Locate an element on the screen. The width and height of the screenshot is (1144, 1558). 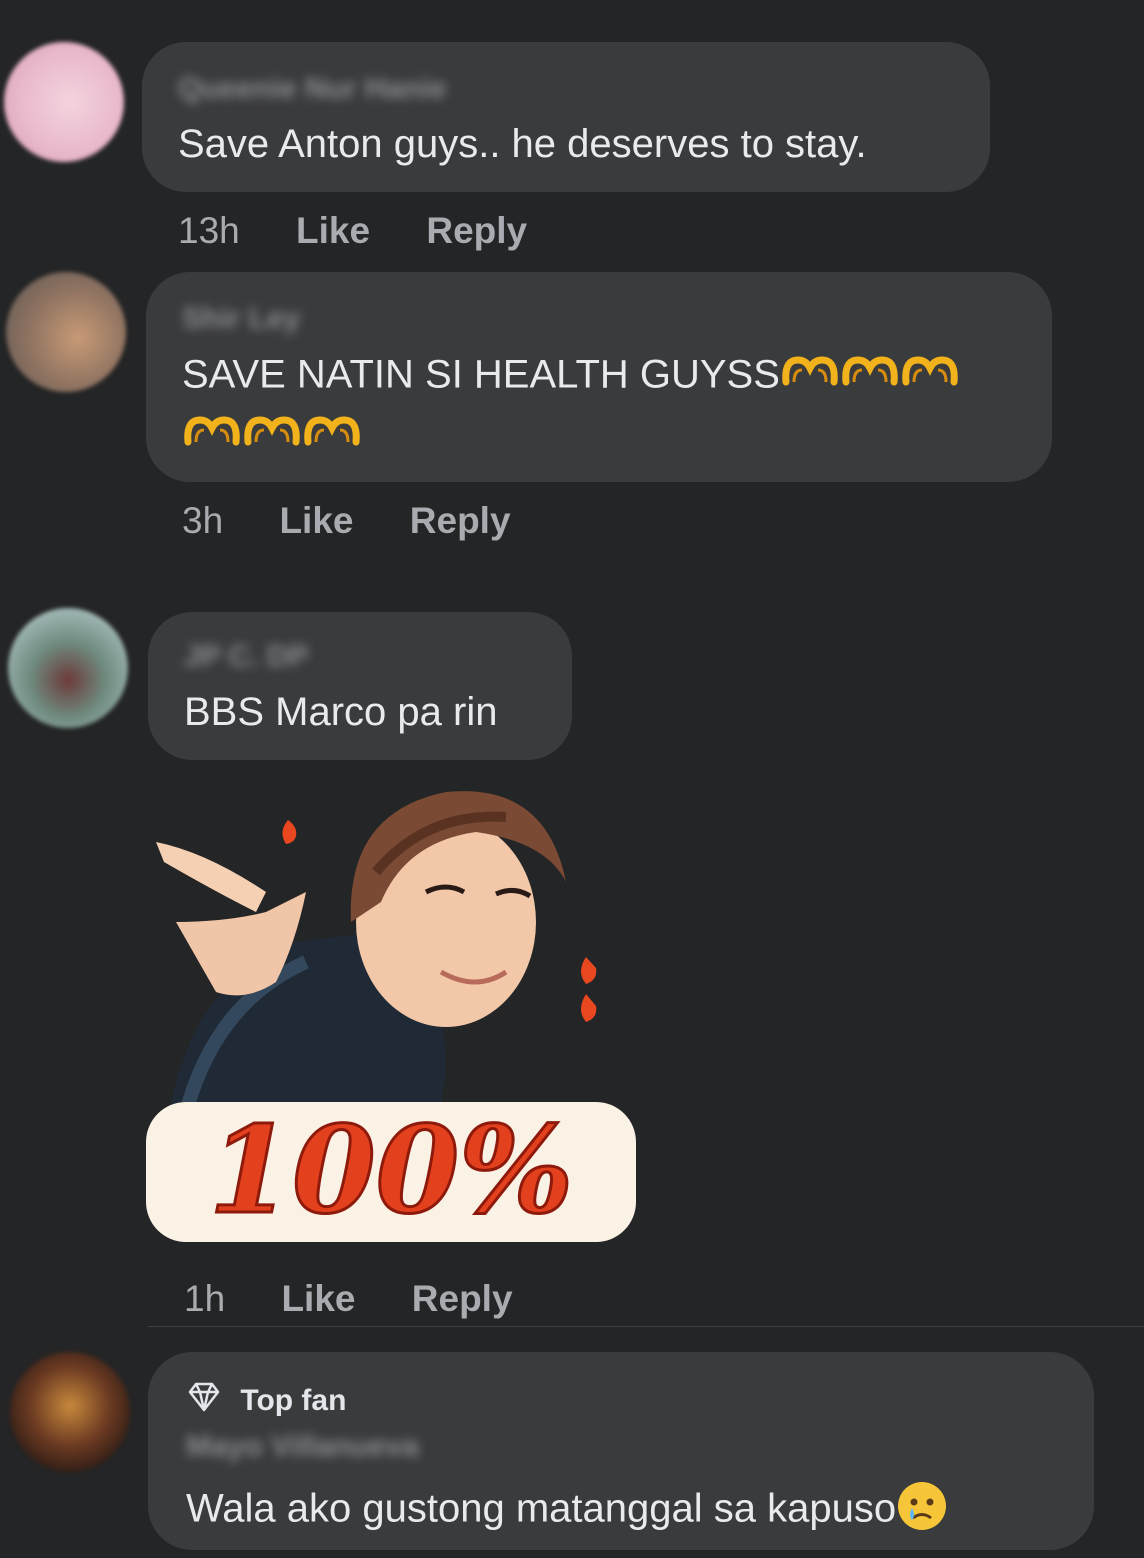
comment-time: 13h is located at coordinates (209, 230).